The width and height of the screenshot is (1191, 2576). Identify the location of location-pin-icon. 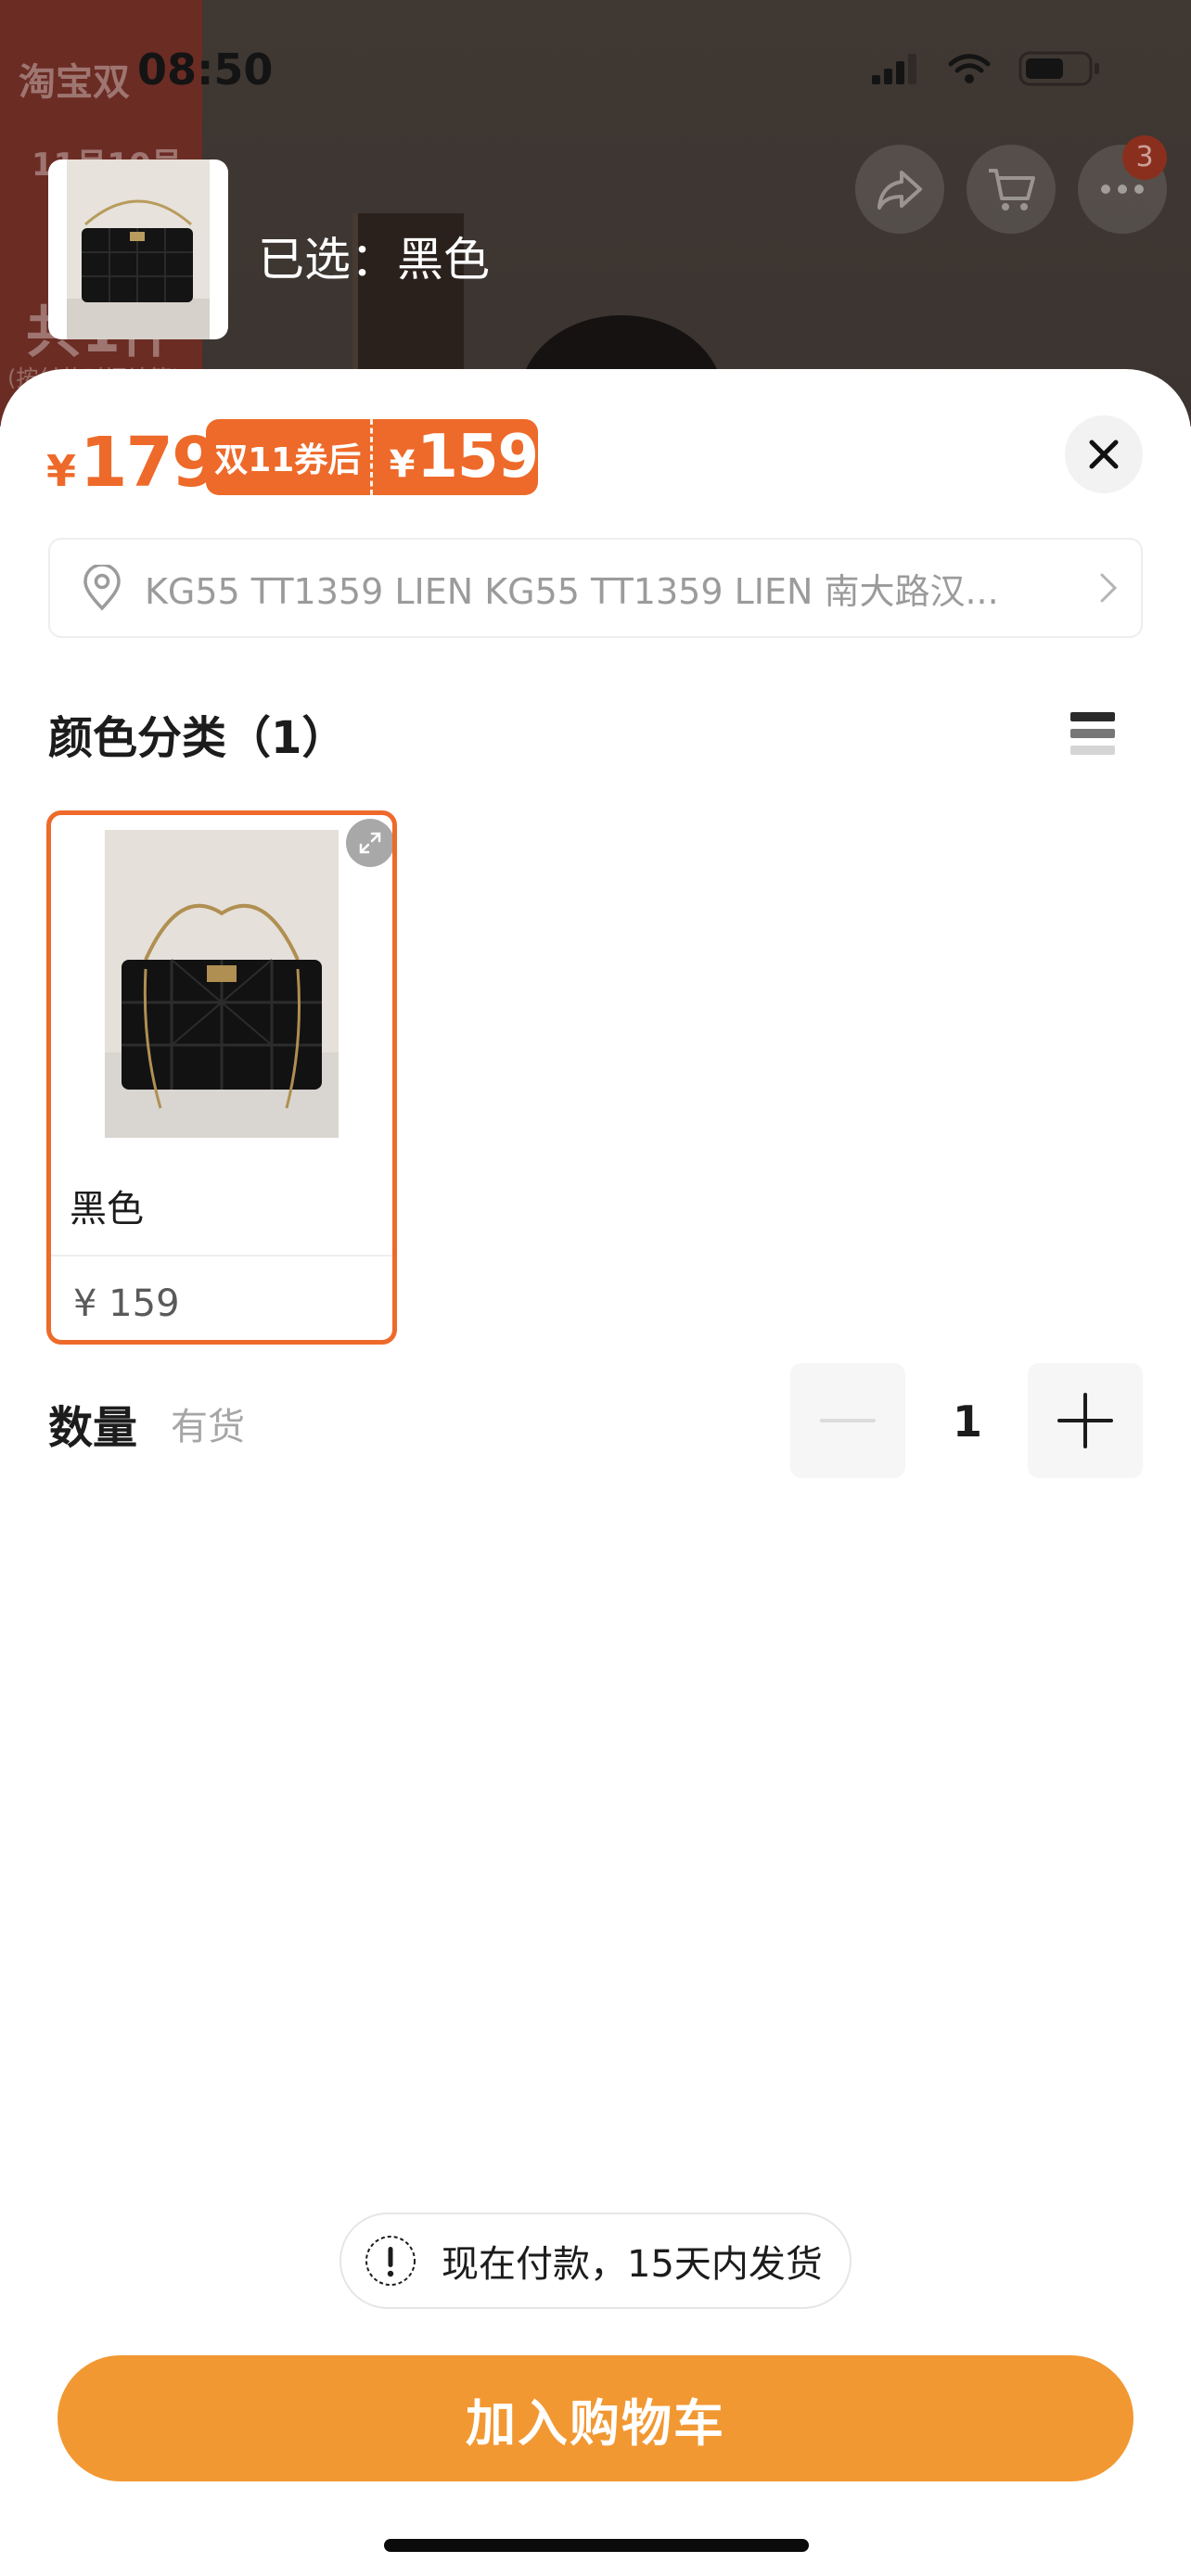
(102, 588).